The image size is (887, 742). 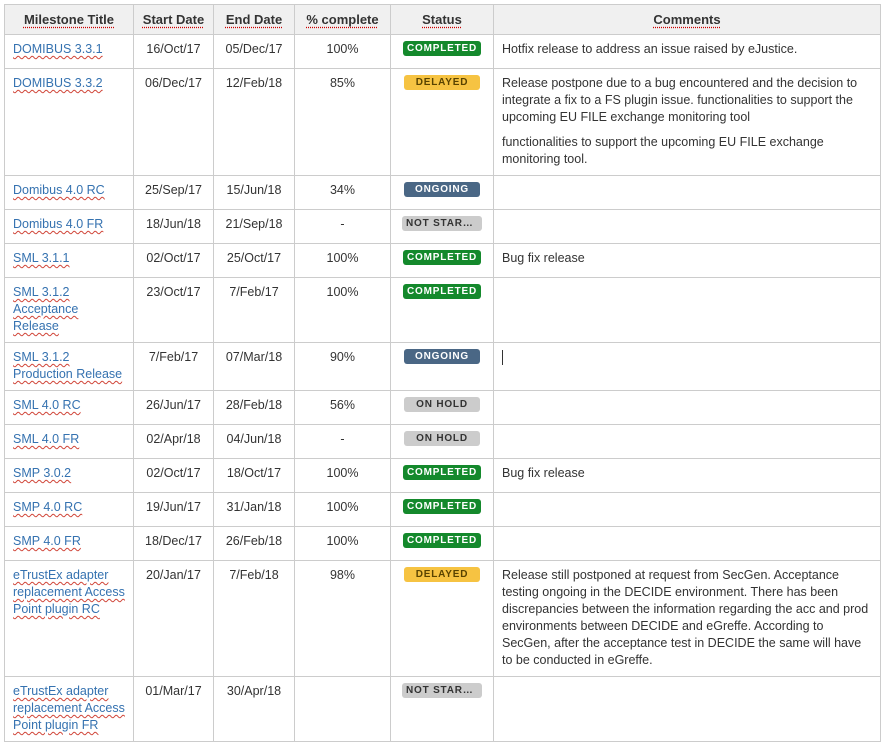 What do you see at coordinates (45, 309) in the screenshot?
I see `milestone-link: SML 3.1.2 Acceptance Release` at bounding box center [45, 309].